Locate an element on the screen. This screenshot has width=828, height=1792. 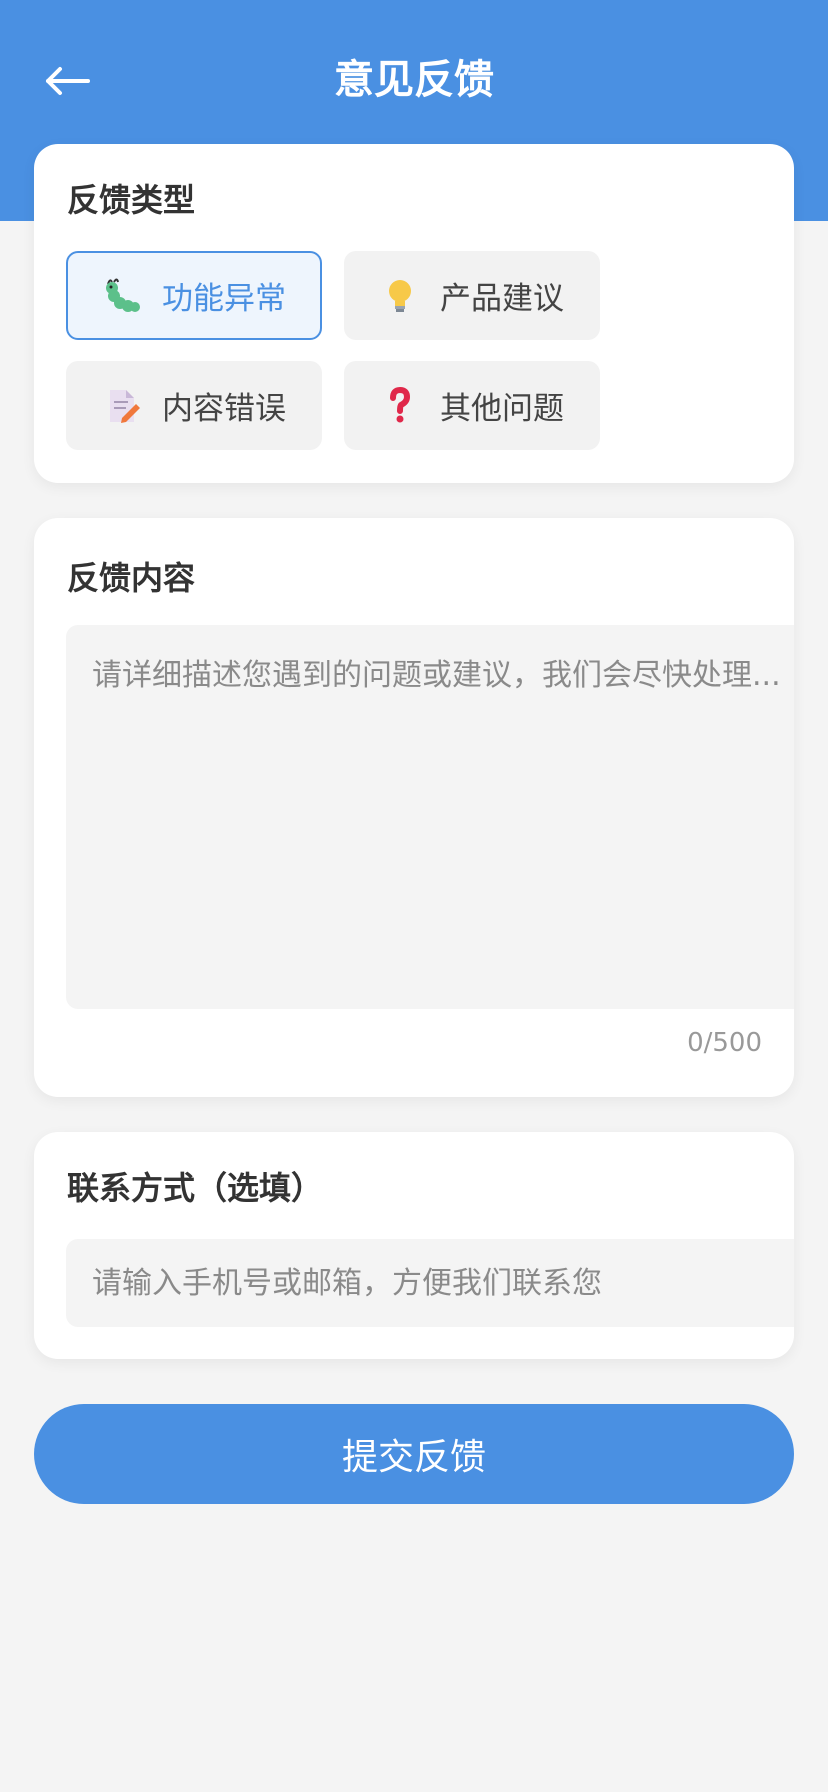
type-option-product-suggestion: 产品建议 is located at coordinates (472, 295).